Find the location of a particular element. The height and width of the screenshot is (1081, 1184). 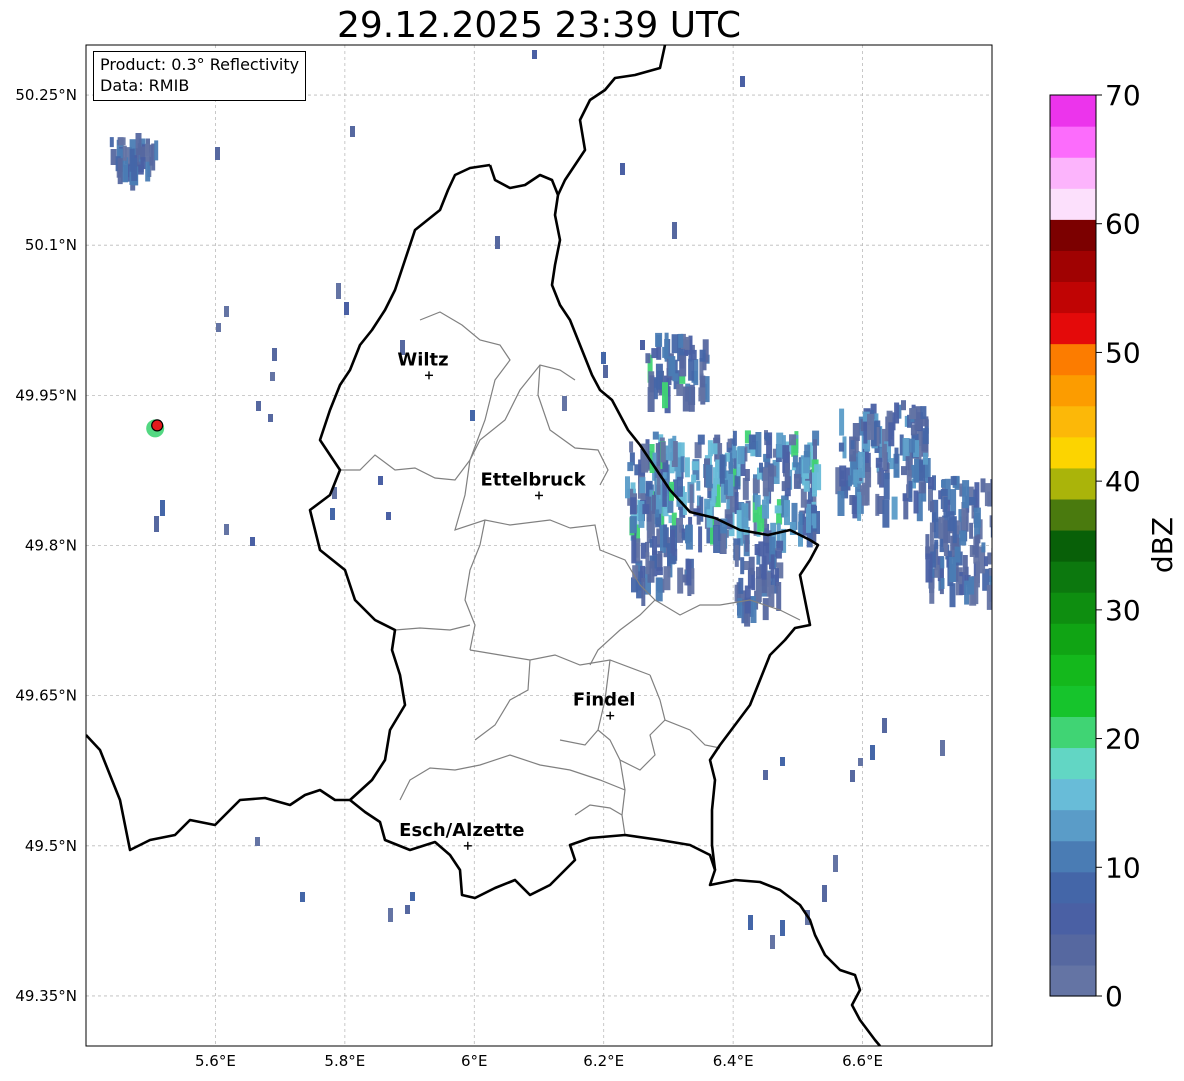

data-source-label: Data: RMIB is located at coordinates (145, 85).